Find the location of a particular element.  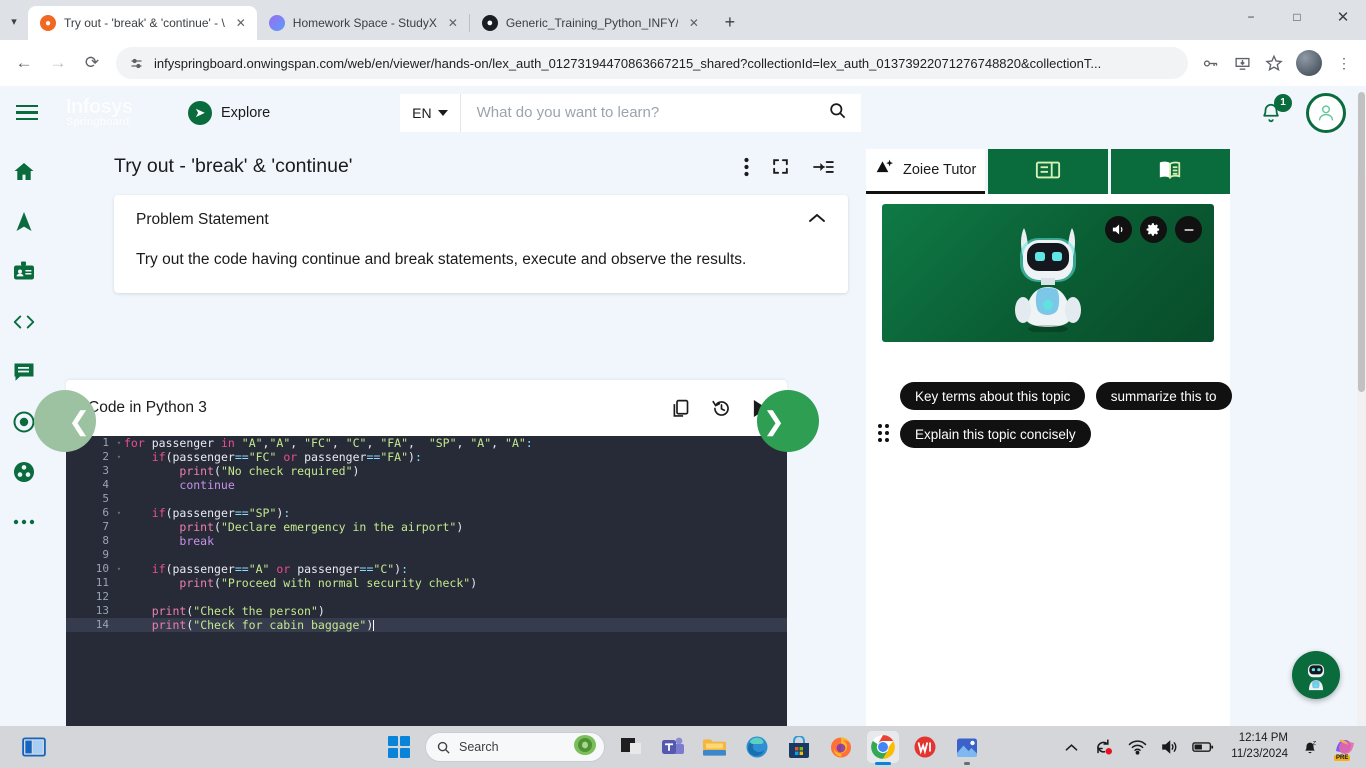

problem-statement-header: Problem Statement is located at coordinates (481, 220).